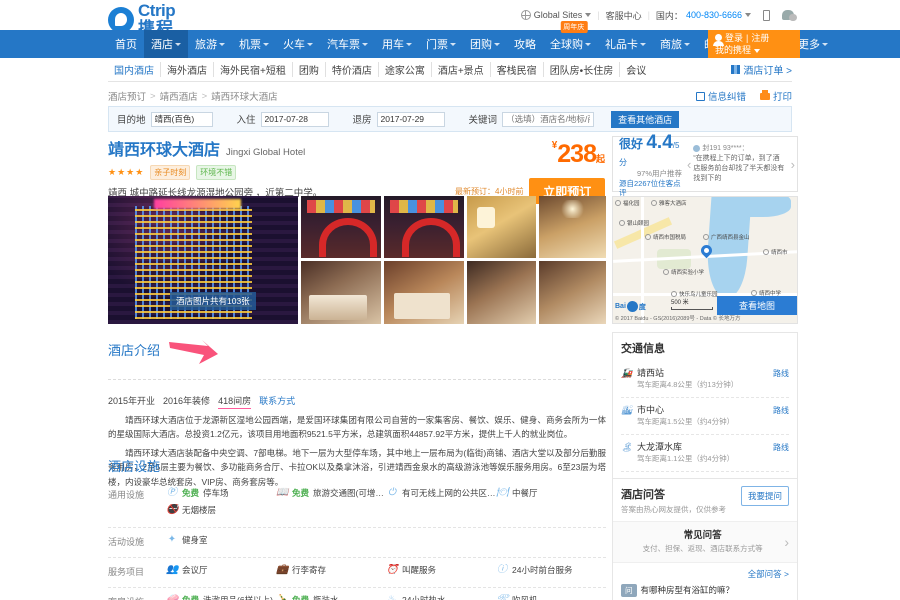 Image resolution: width=900 pixels, height=600 pixels. I want to click on poi-text: 靖西实验小学, so click(688, 273).